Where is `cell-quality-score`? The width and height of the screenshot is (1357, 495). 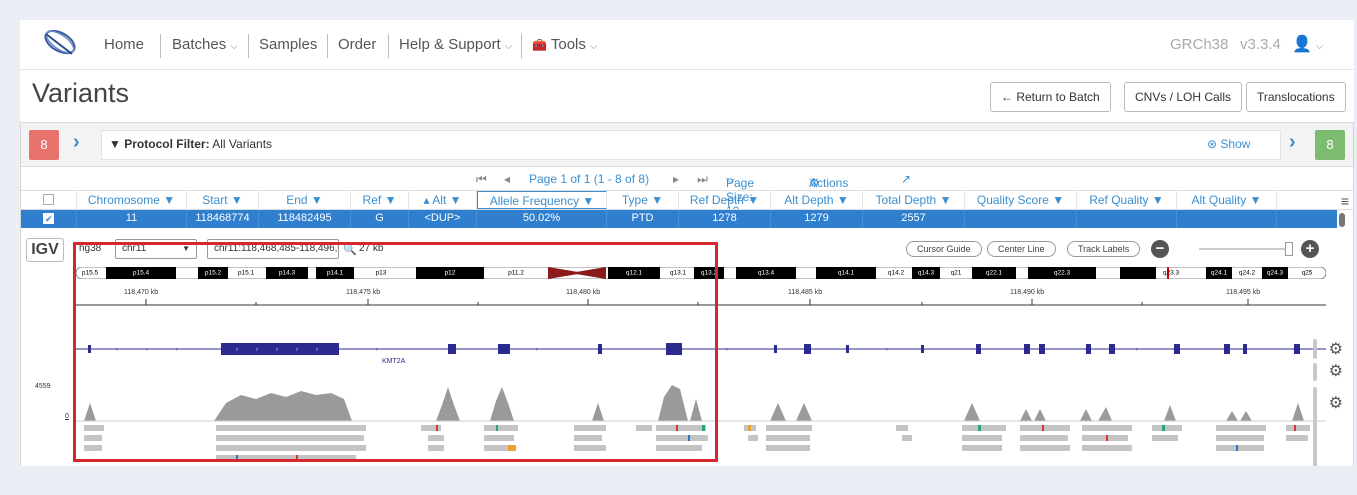
cell-quality-score is located at coordinates (1021, 219).